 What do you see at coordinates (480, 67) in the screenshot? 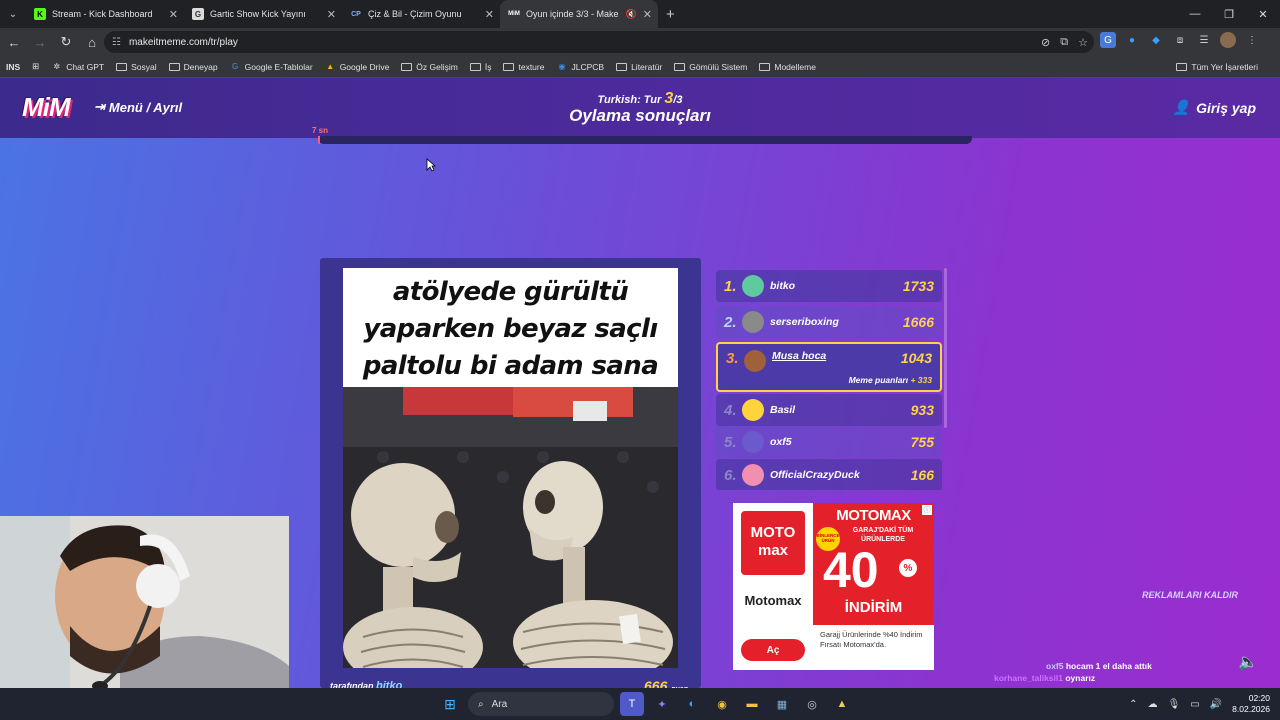
I see `bookmark-folder-is: İş` at bounding box center [480, 67].